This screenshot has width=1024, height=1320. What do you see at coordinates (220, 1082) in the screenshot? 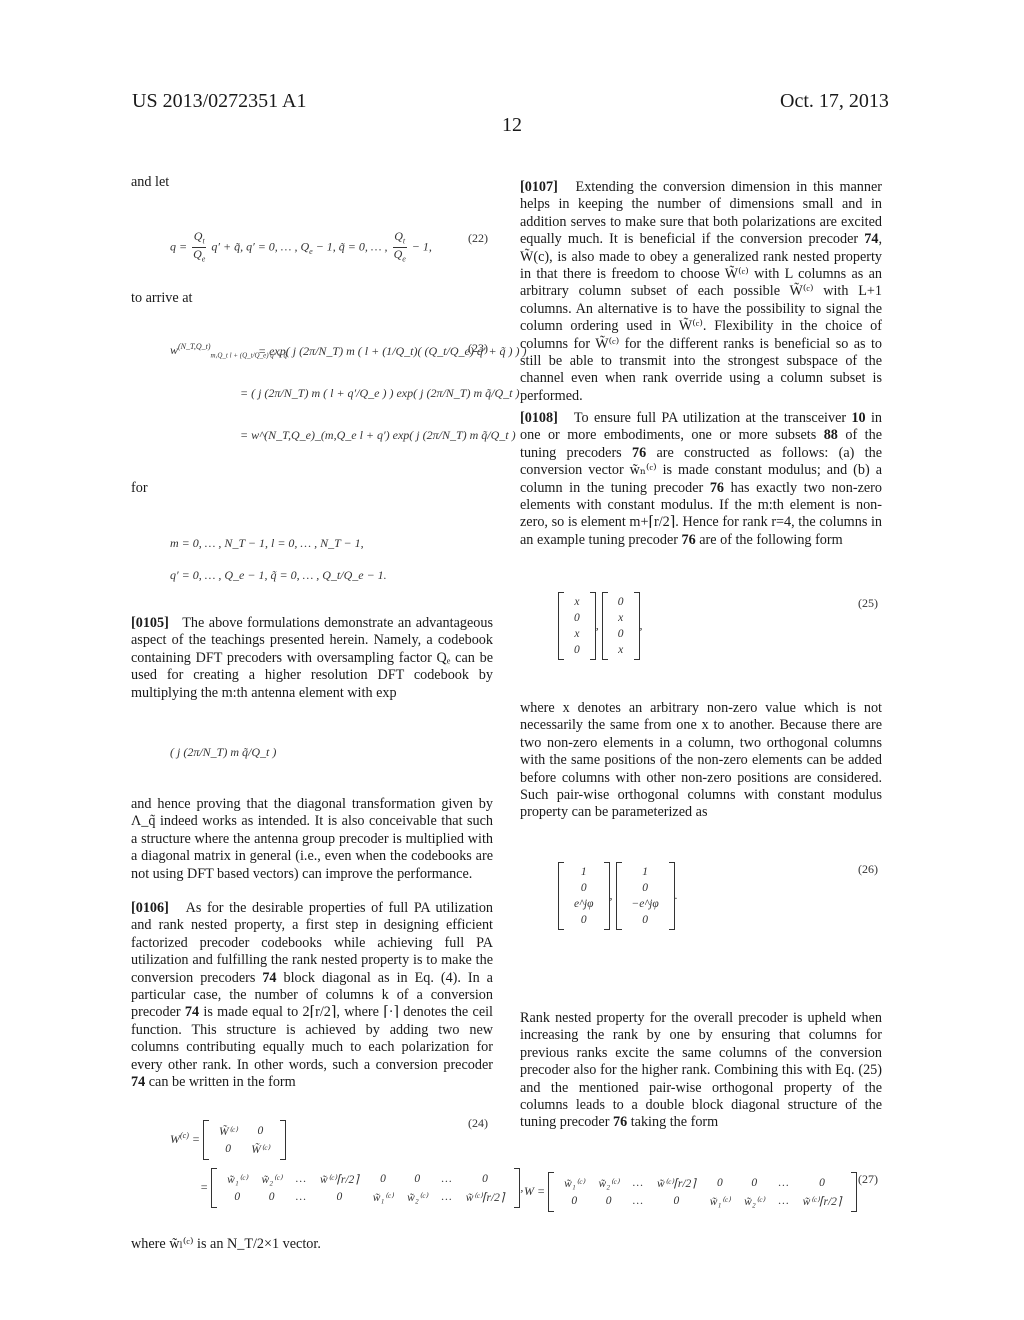
I see `text-segment: can be written in the form` at bounding box center [220, 1082].